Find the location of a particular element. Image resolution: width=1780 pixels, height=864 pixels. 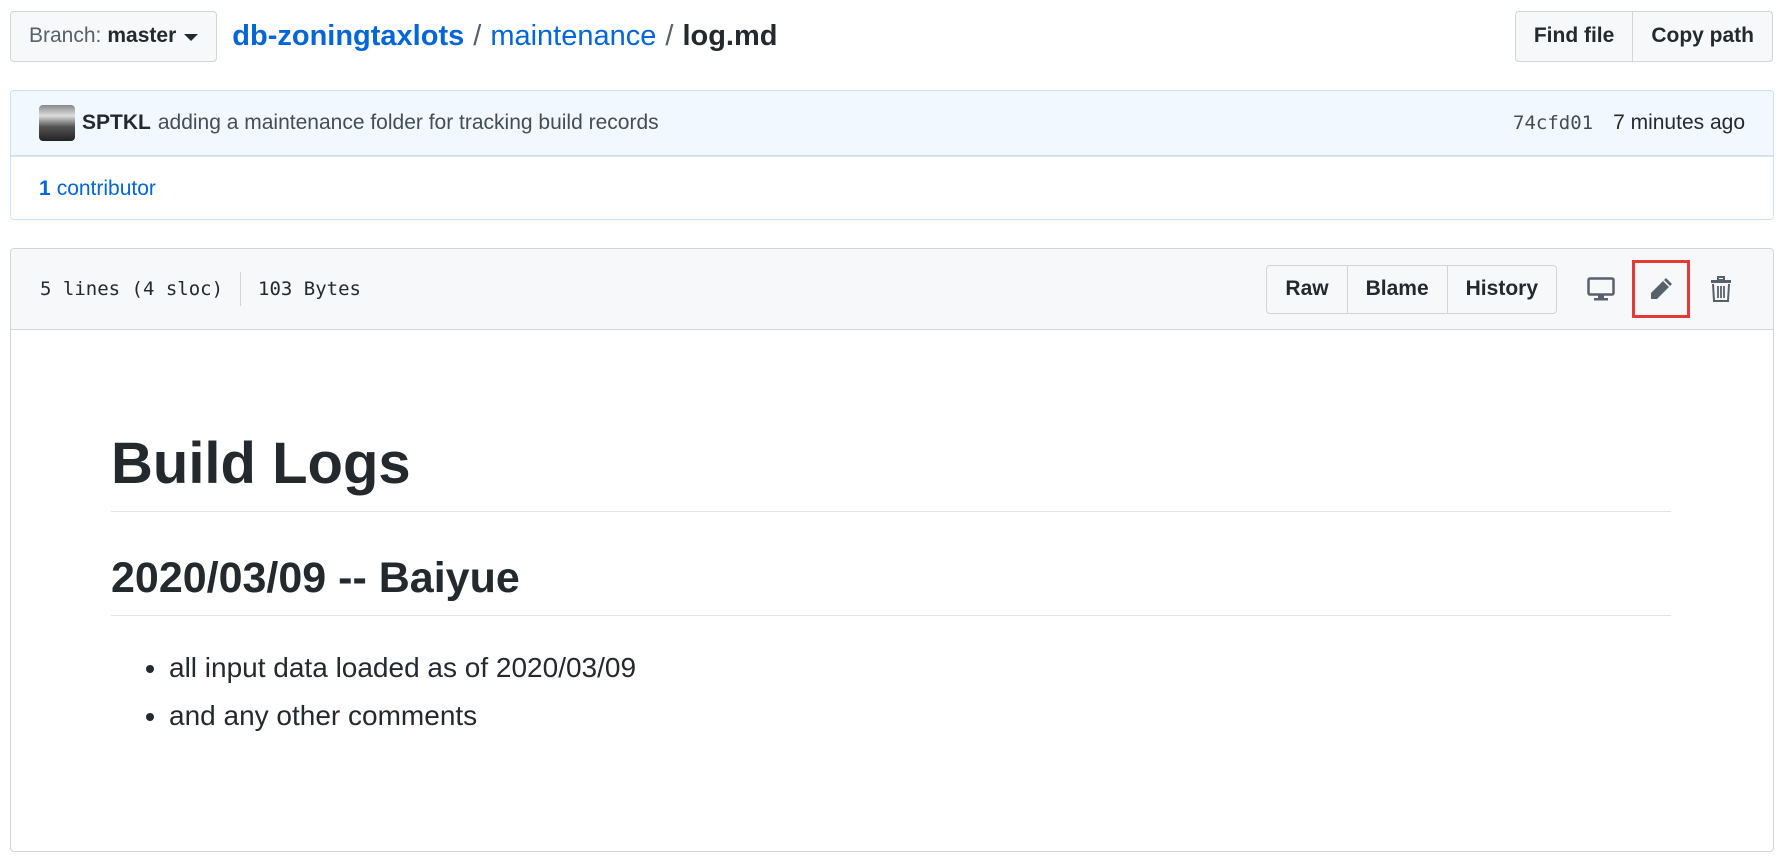

blame-button: Blame is located at coordinates (1397, 289).